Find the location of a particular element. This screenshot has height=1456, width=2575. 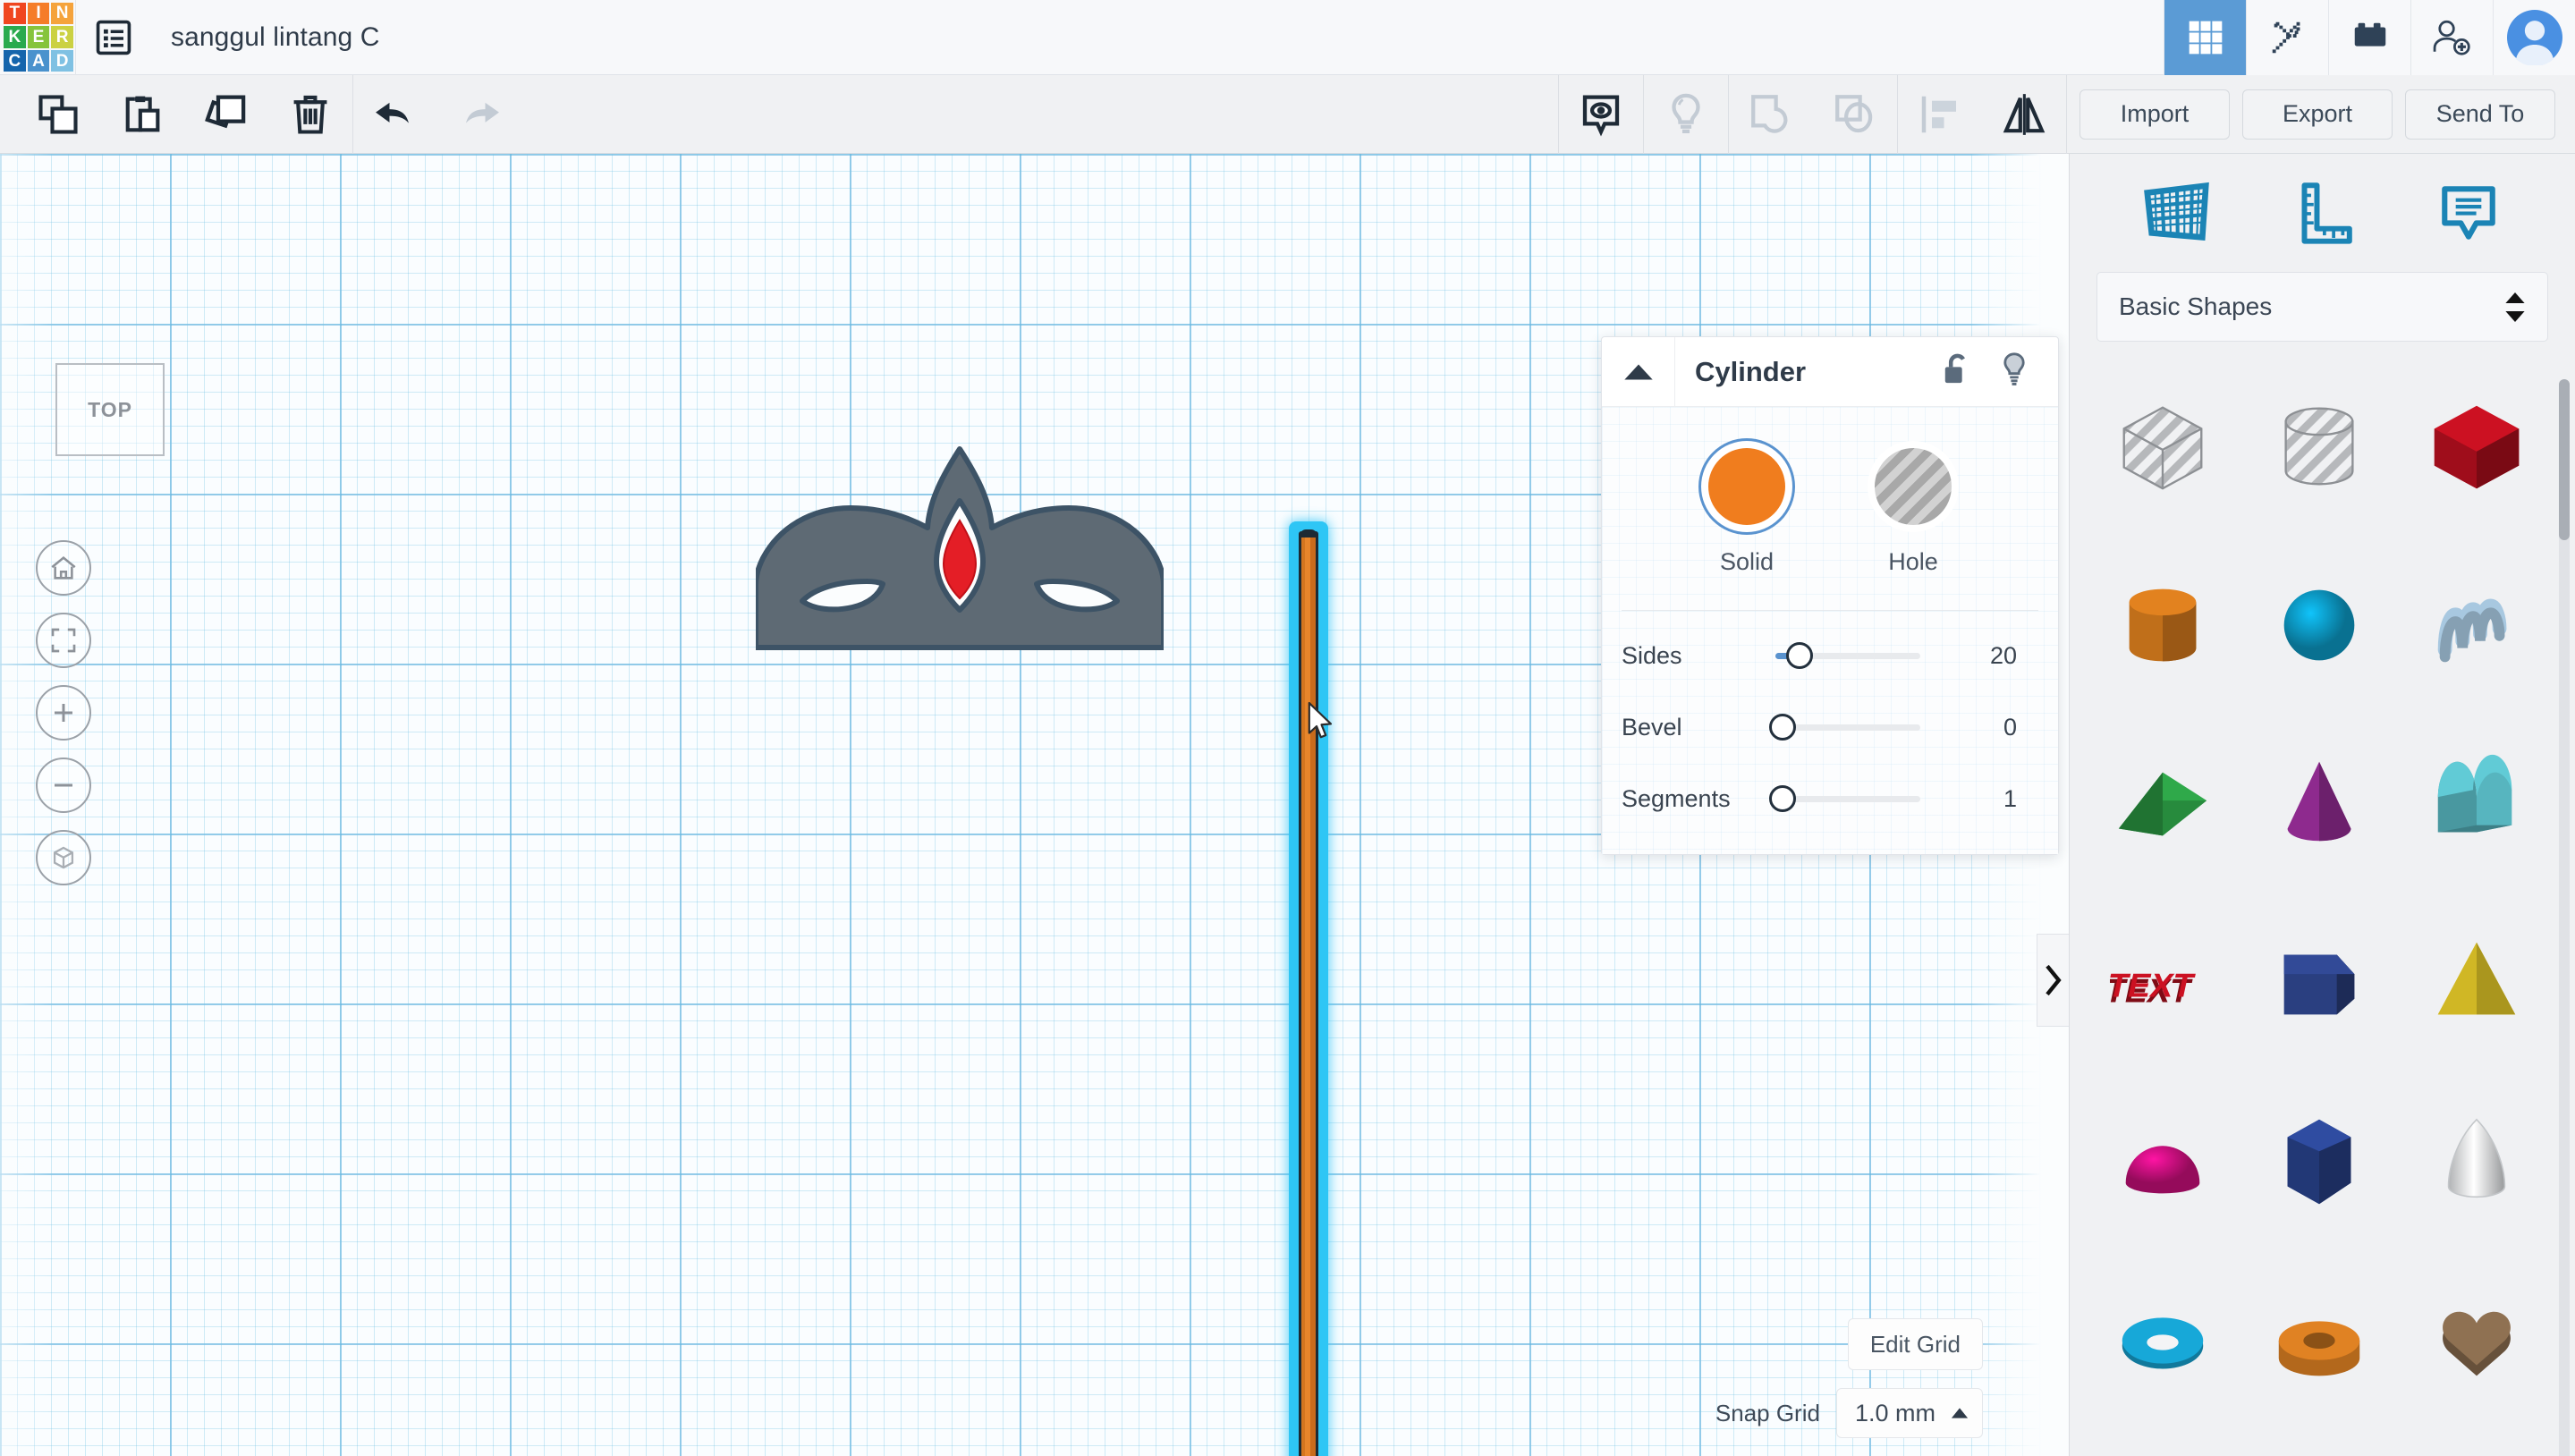

perspective-toggle-button is located at coordinates (64, 857).